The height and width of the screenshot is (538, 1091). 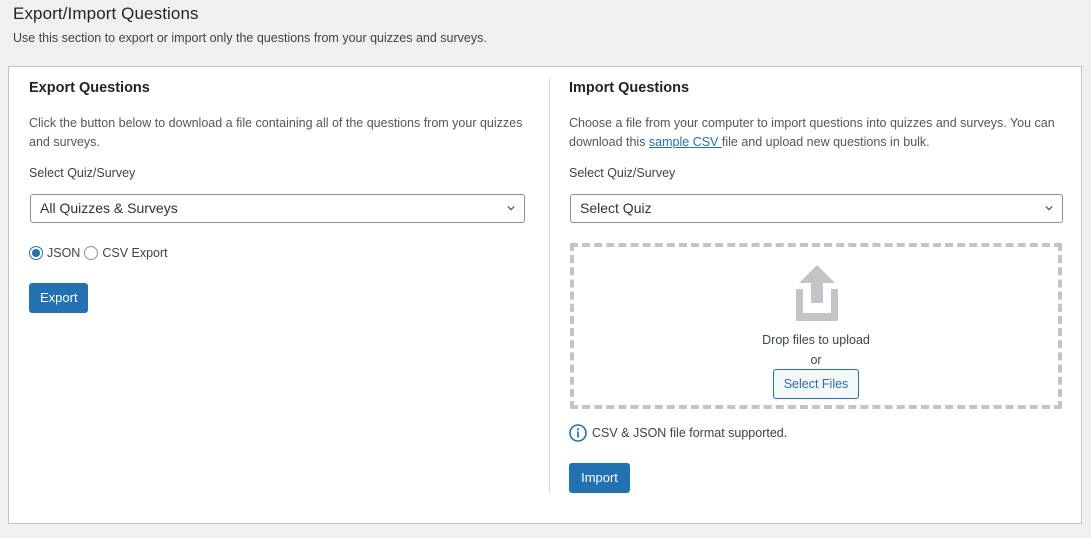 I want to click on format-hint-text: CSV & JSON file format supported., so click(x=690, y=433).